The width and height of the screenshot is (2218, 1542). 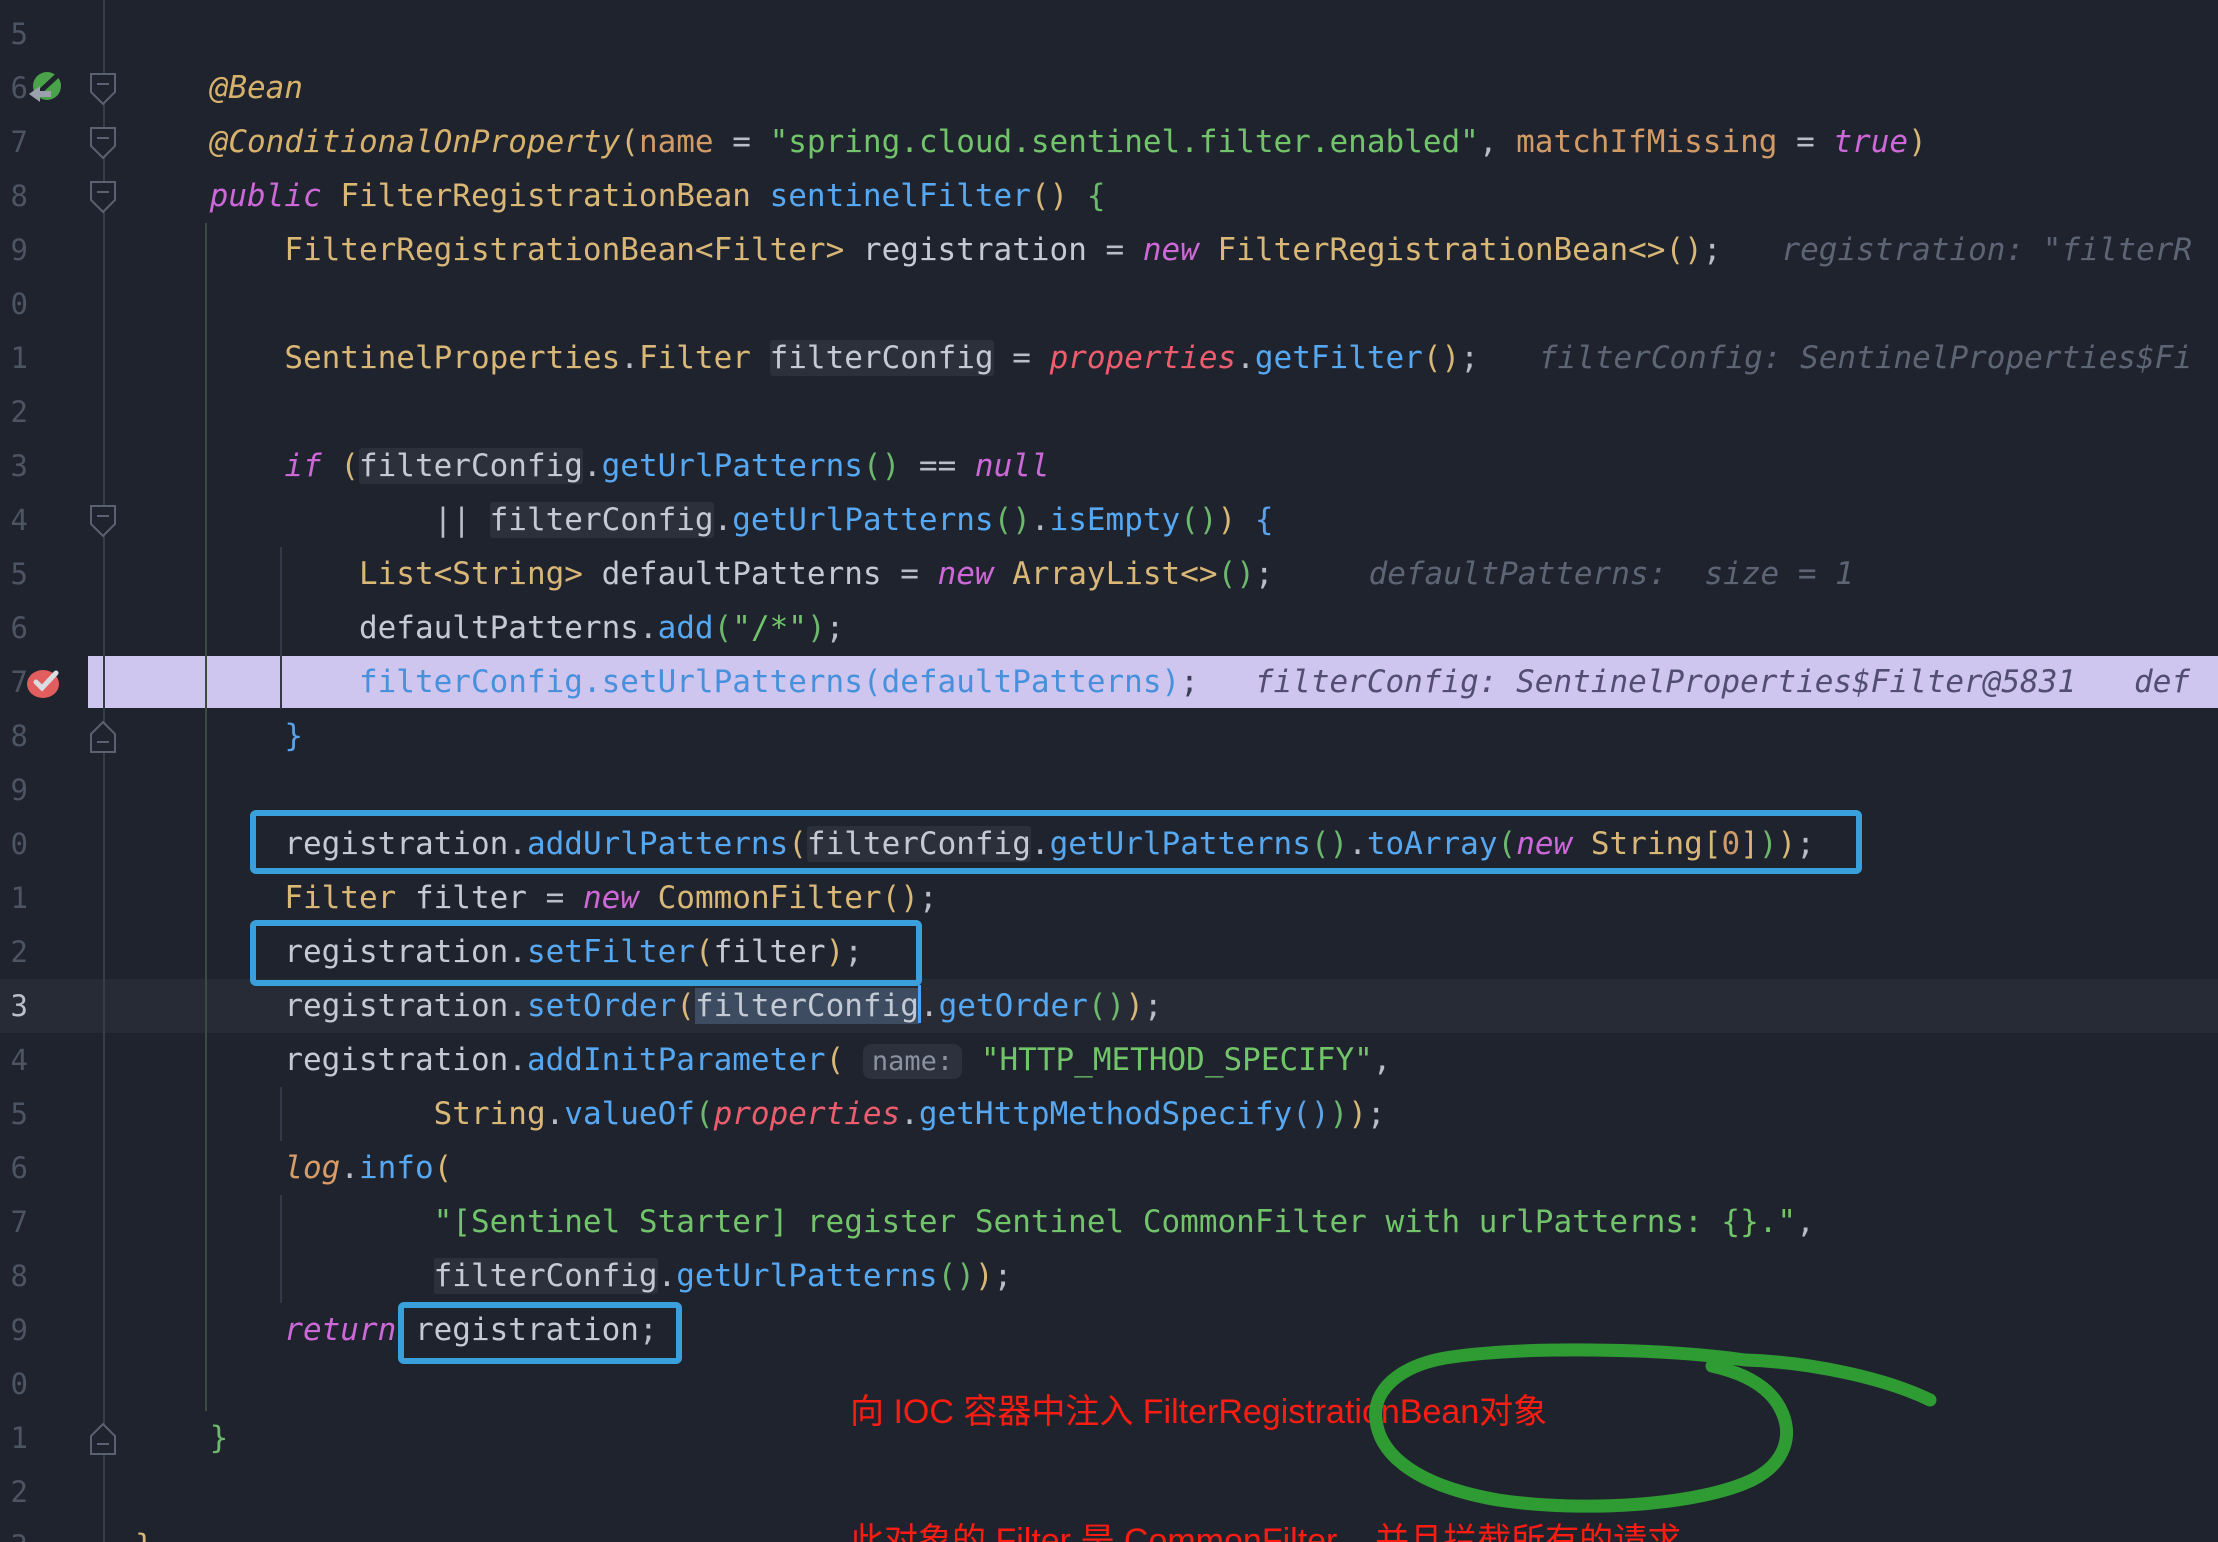 What do you see at coordinates (1109, 1276) in the screenshot?
I see `code-line: 8 filterConfig.getUrlPatterns());` at bounding box center [1109, 1276].